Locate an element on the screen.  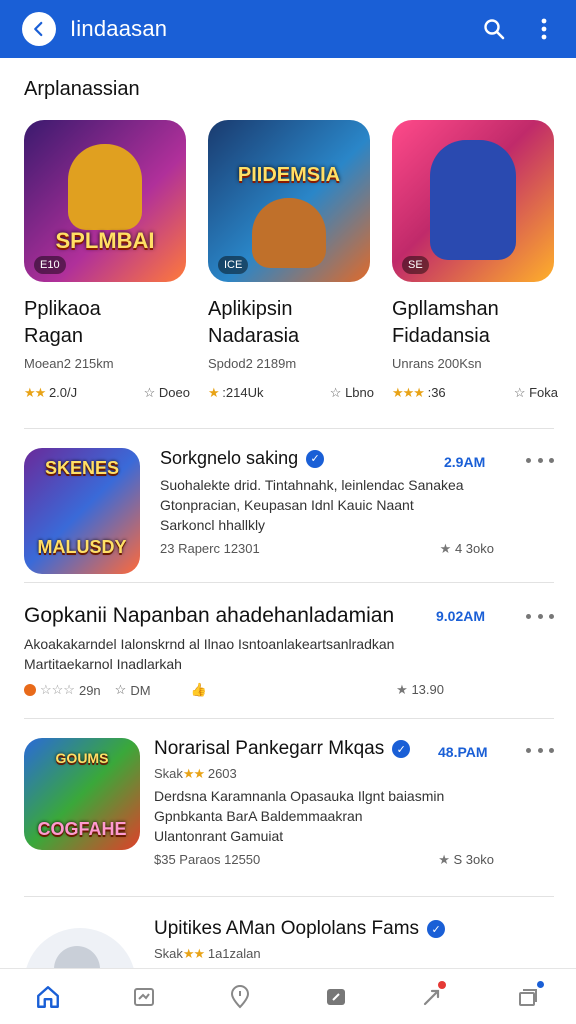
nav-library is located at coordinates (528, 997).